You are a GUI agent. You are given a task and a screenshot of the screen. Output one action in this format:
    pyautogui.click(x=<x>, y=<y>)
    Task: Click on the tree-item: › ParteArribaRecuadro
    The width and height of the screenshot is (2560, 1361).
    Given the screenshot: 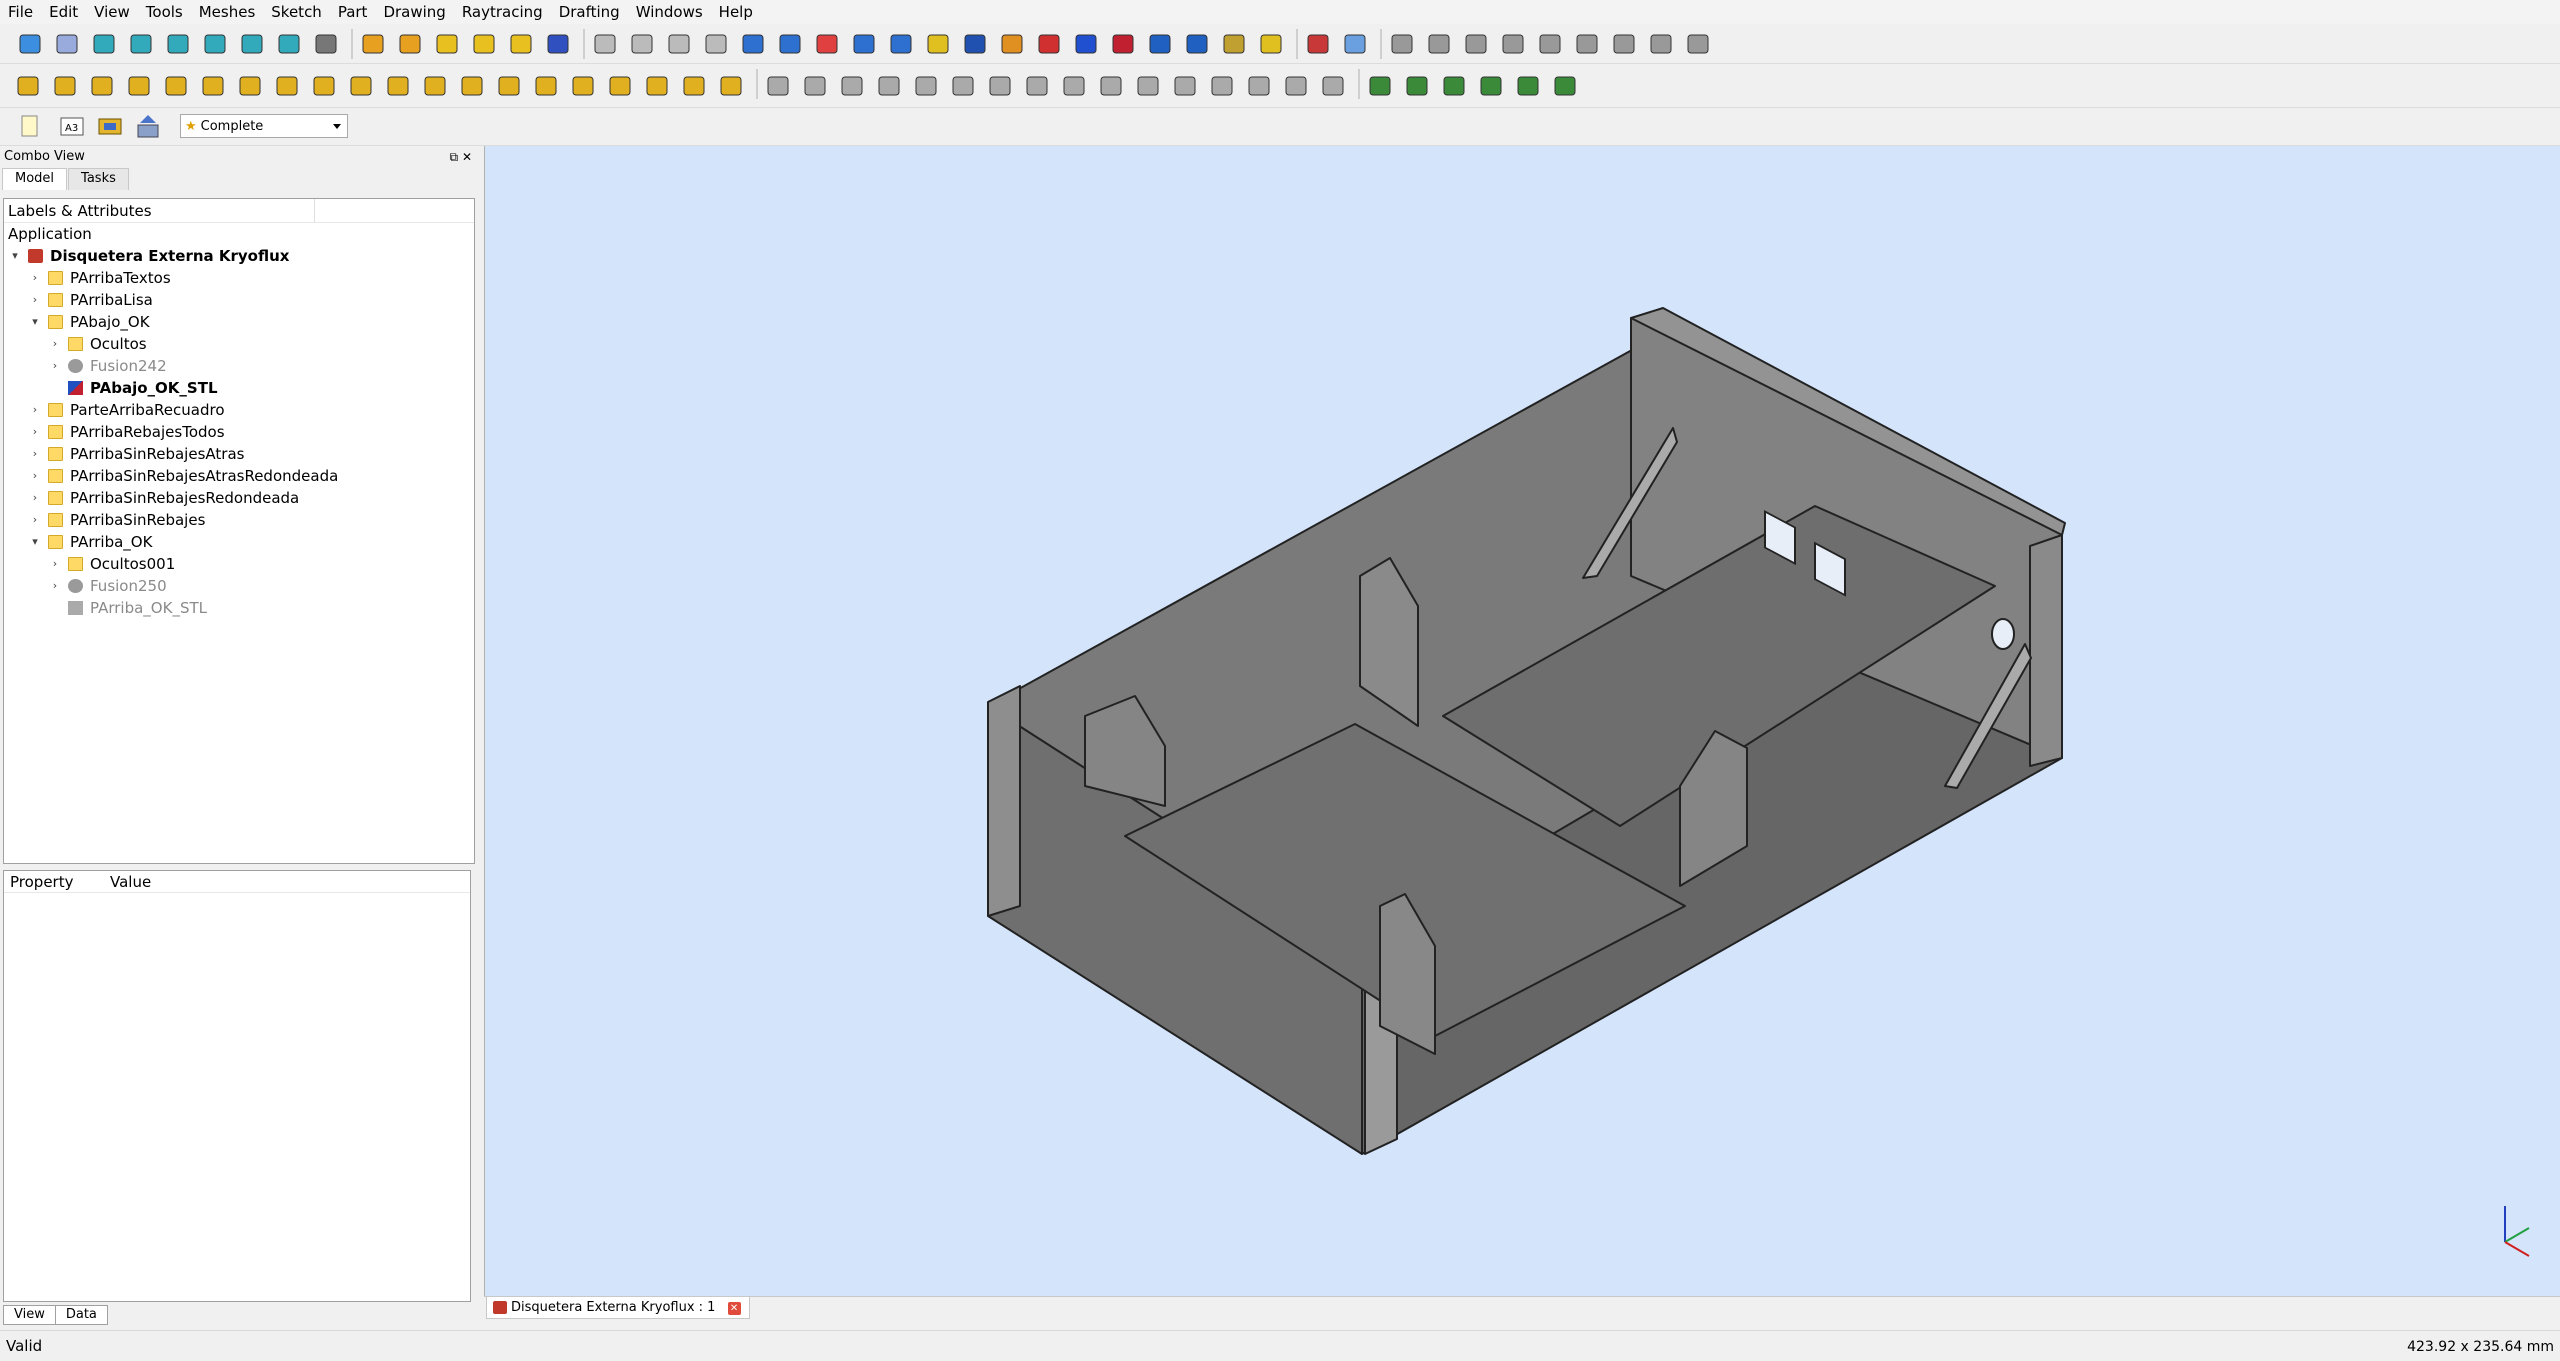 What is the action you would take?
    pyautogui.click(x=239, y=410)
    